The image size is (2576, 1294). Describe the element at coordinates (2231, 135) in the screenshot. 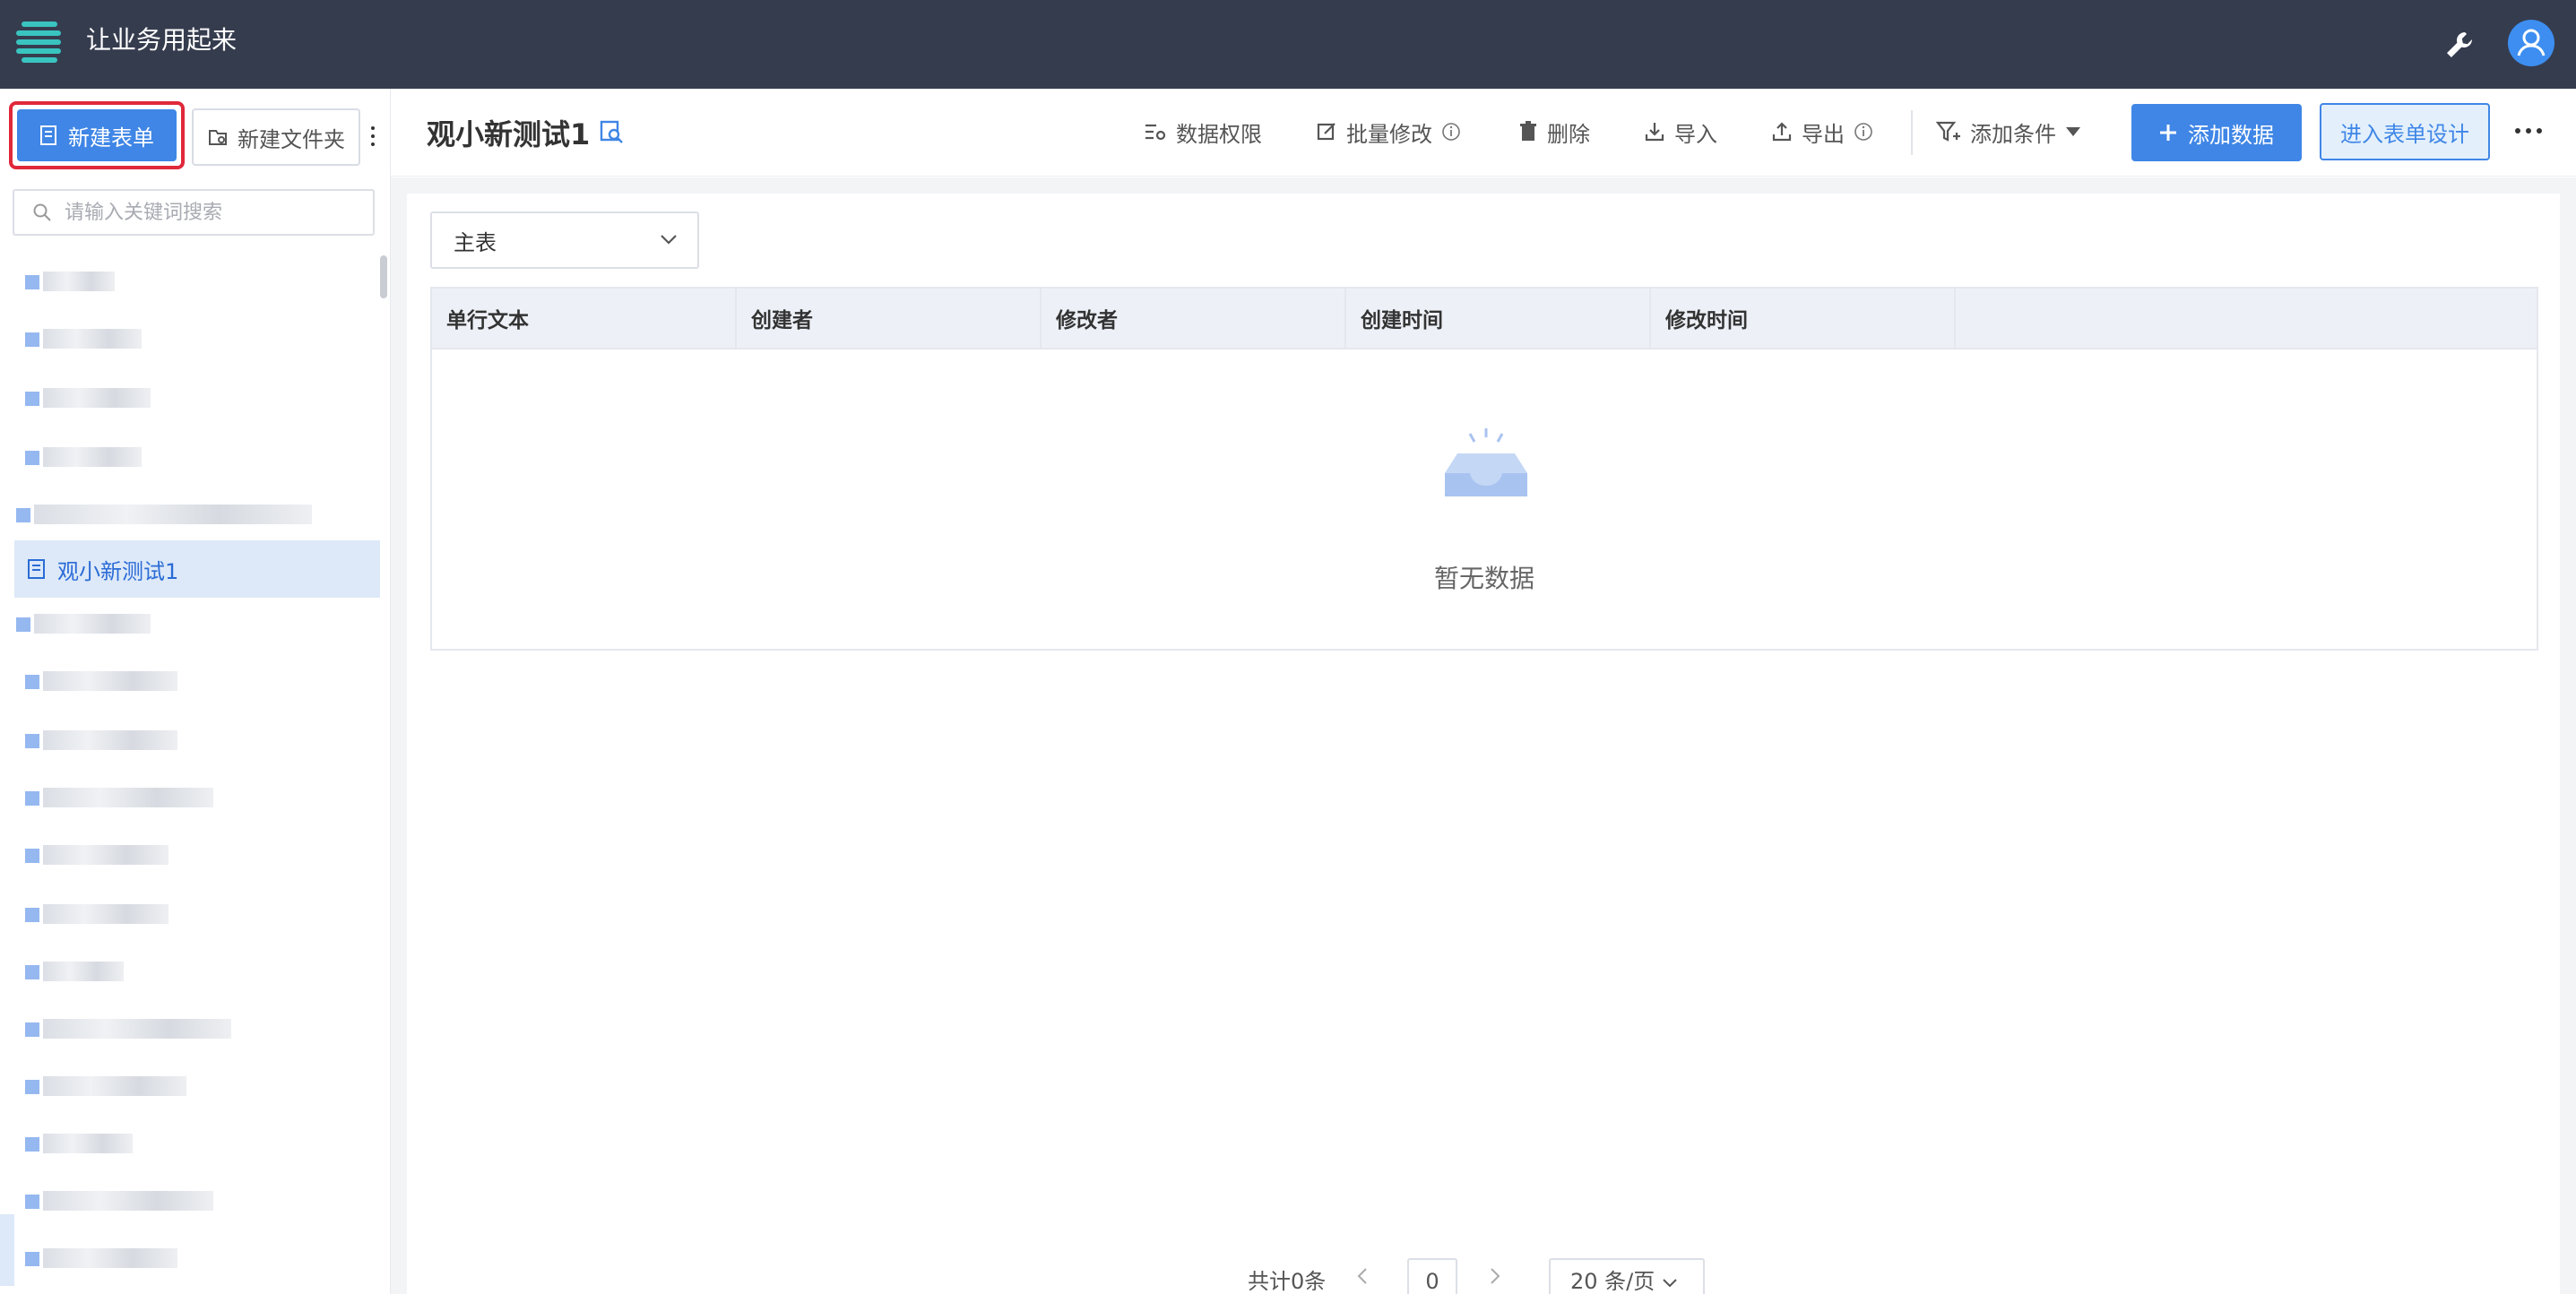

I see `add-data-label: 添加数据` at that location.